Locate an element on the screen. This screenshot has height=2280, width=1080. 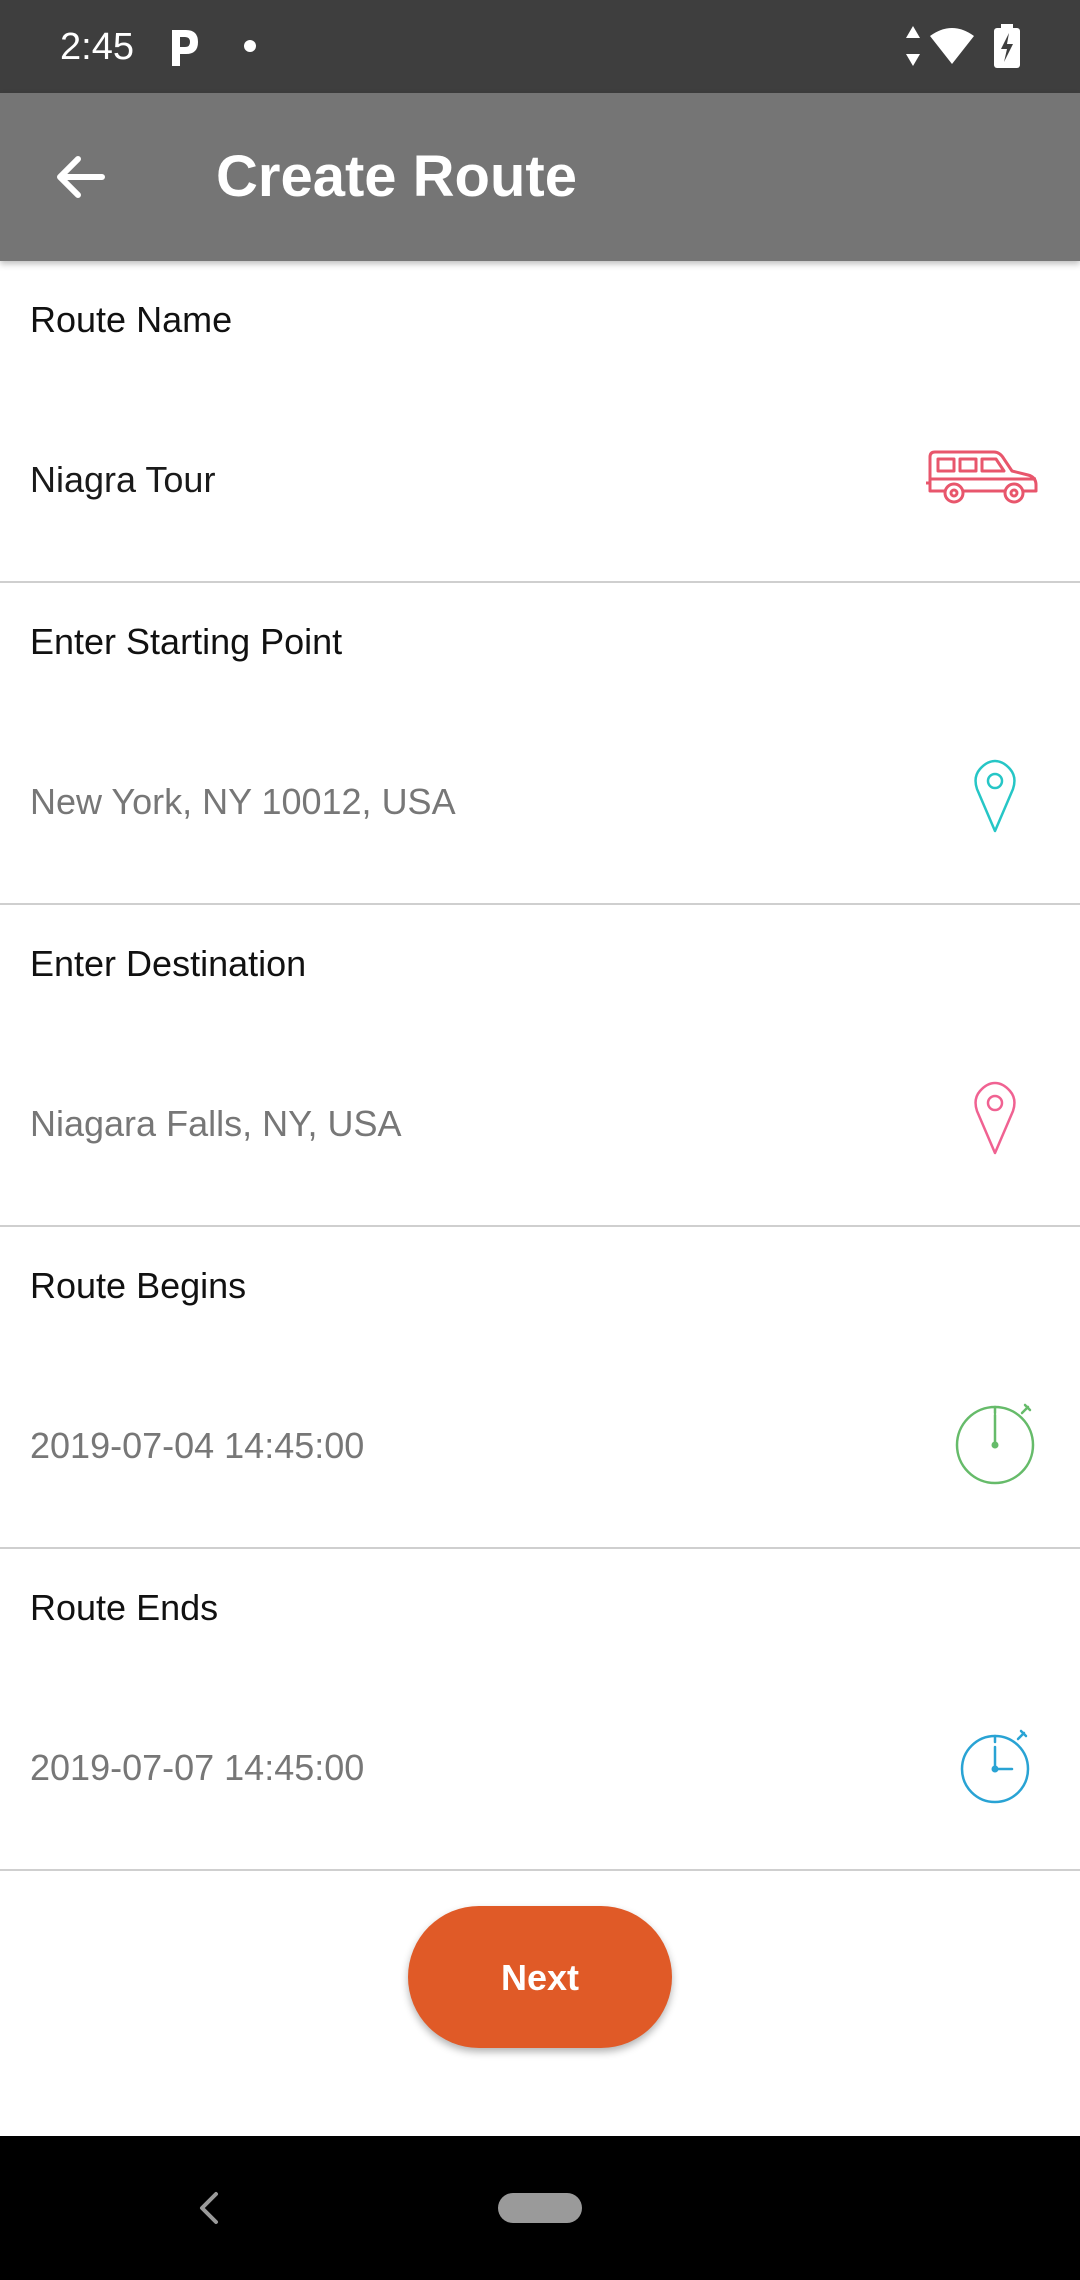
car-icon is located at coordinates (982, 477).